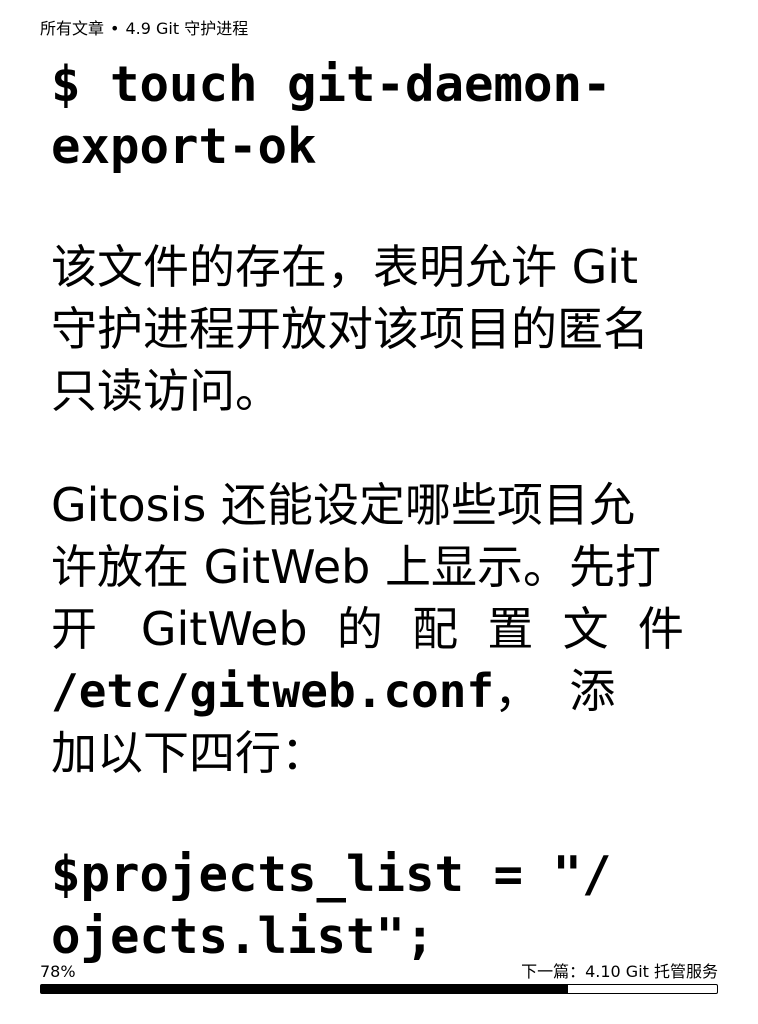 Image resolution: width=758 pixels, height=1024 pixels. What do you see at coordinates (166, 391) in the screenshot?
I see `paragraph-line: 只读访问。` at bounding box center [166, 391].